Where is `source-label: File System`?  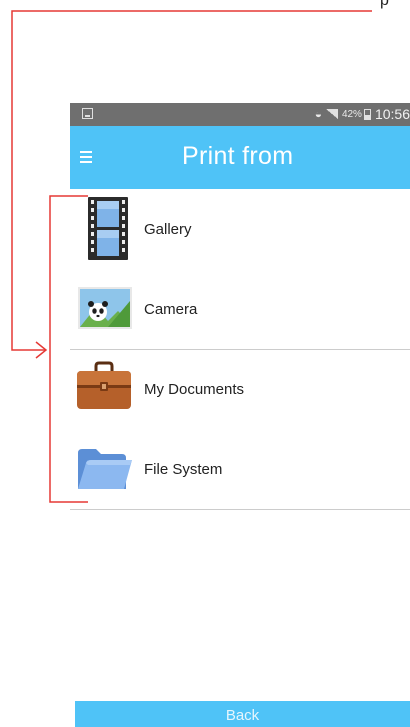 source-label: File System is located at coordinates (183, 469).